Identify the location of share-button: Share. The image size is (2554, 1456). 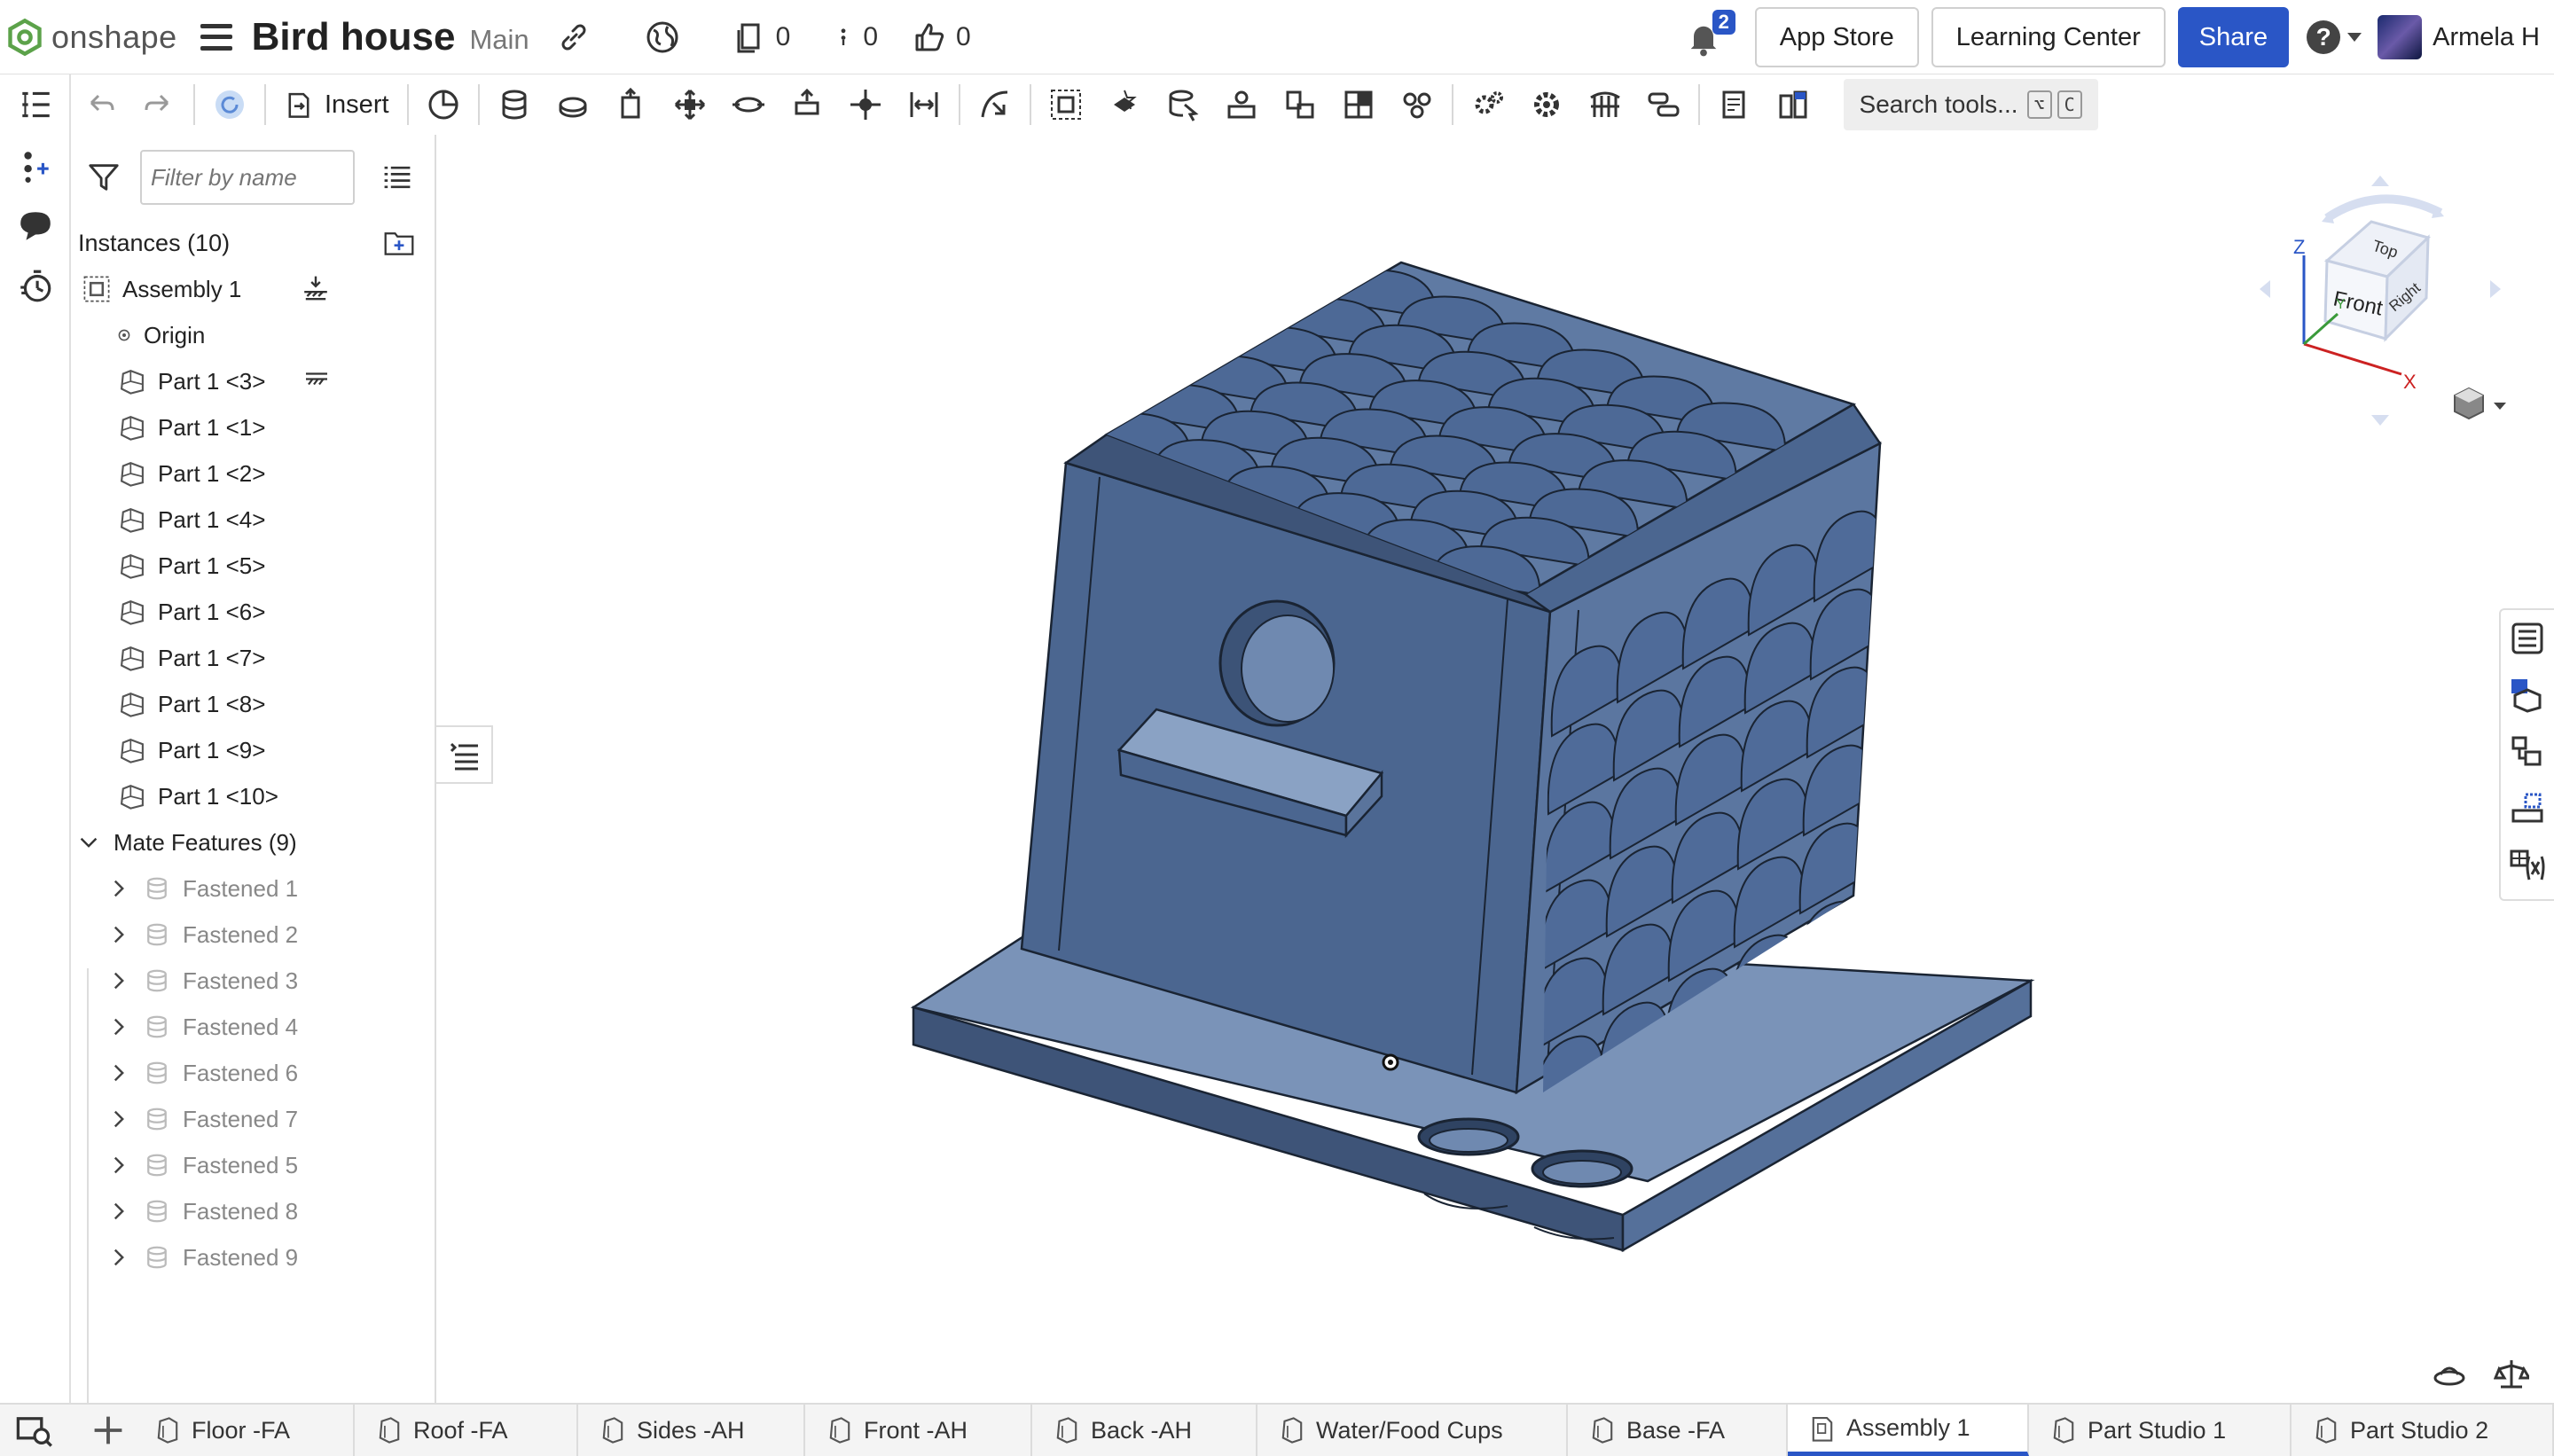
(2233, 37).